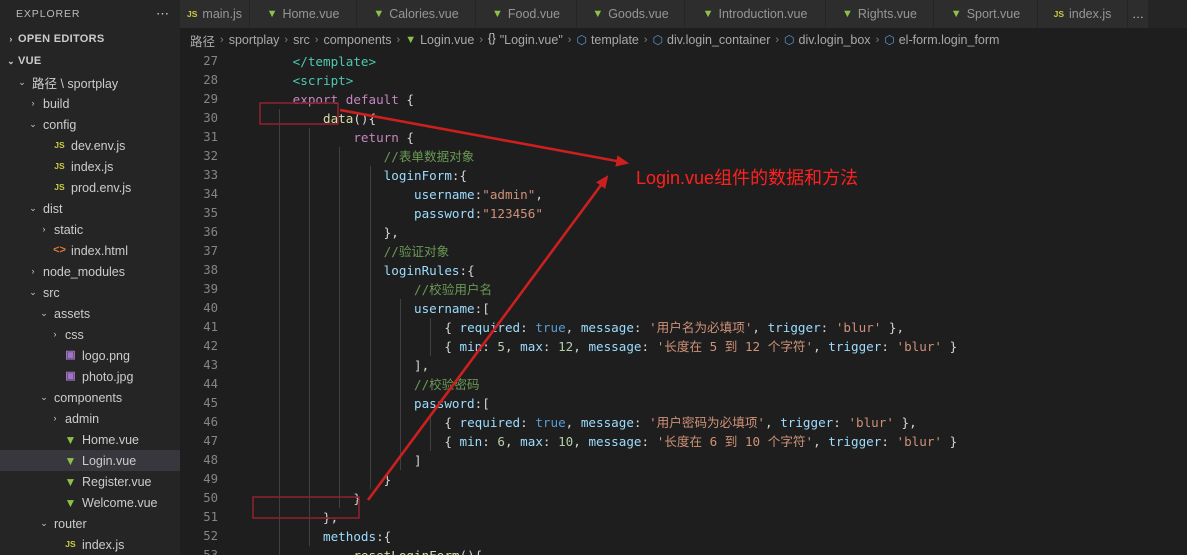  I want to click on code-token: ], so click(417, 460).